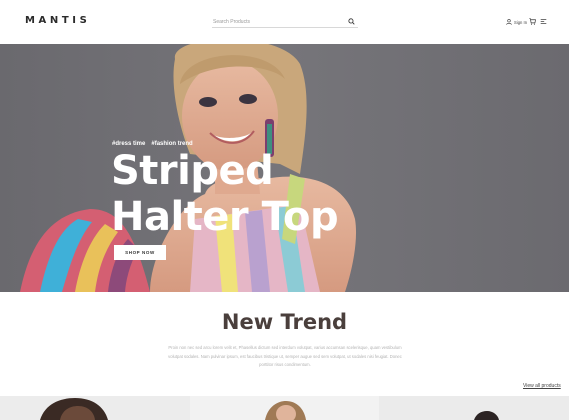 The image size is (569, 420). I want to click on hero-tags: #dress time #fashion trend, so click(152, 144).